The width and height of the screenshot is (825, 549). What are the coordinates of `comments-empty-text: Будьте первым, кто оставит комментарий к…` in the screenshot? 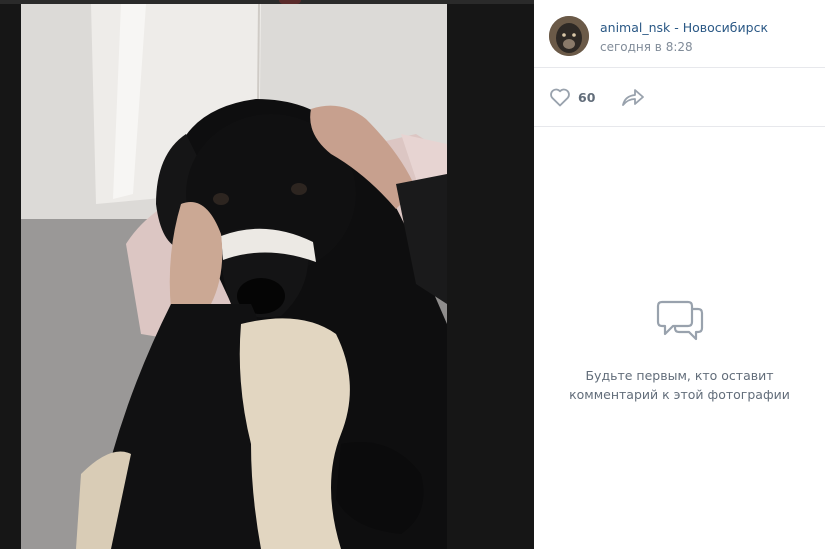 It's located at (679, 385).